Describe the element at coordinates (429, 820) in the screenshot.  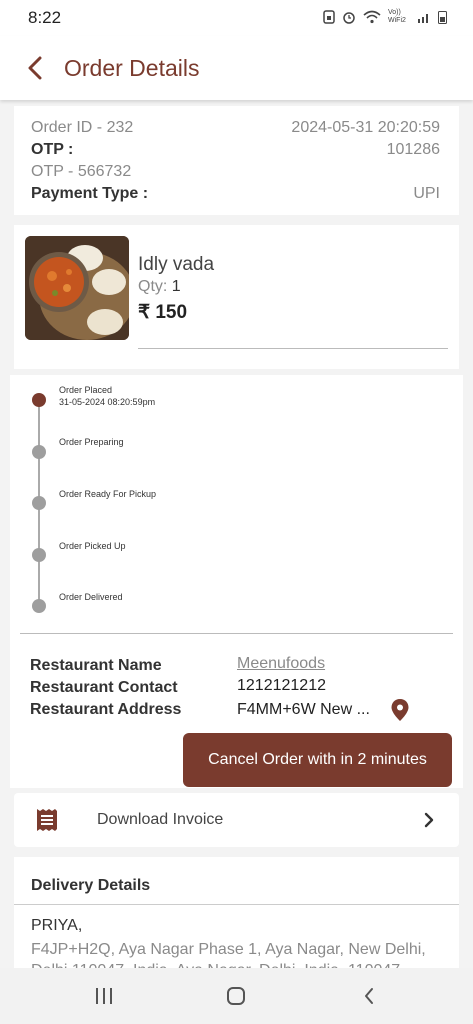
I see `chevron-right-icon` at that location.